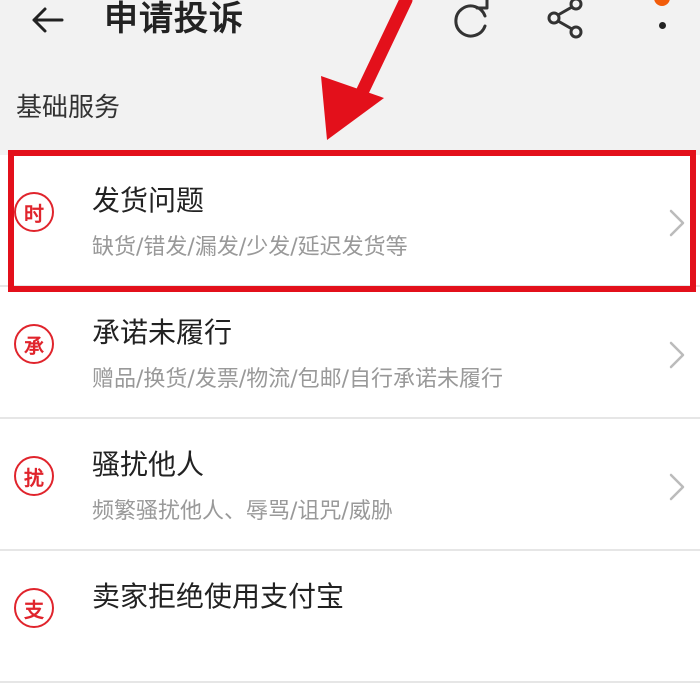 This screenshot has height=683, width=700. I want to click on item-title: 卖家拒绝使用支付宝, so click(218, 596).